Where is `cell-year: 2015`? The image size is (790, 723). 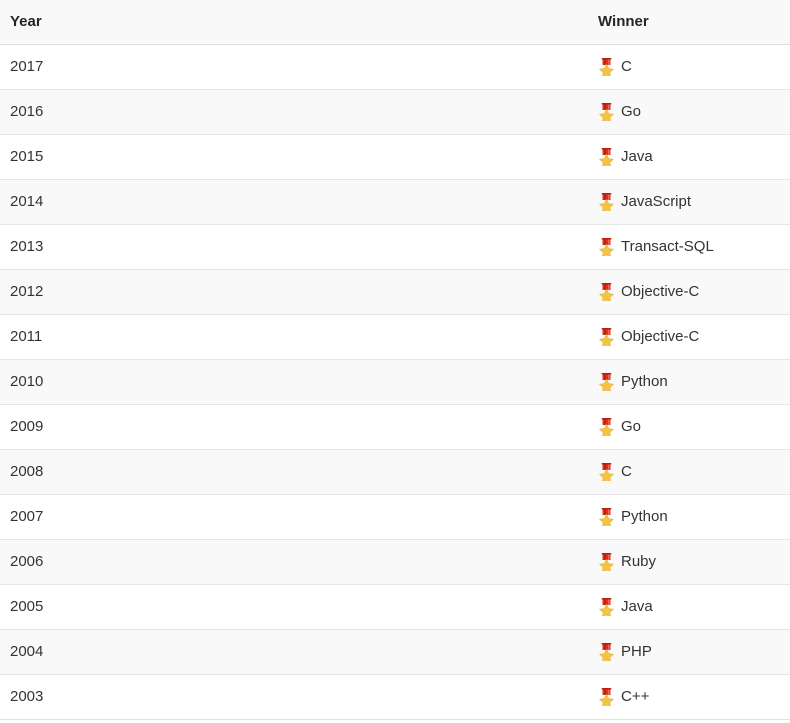
cell-year: 2015 is located at coordinates (294, 157).